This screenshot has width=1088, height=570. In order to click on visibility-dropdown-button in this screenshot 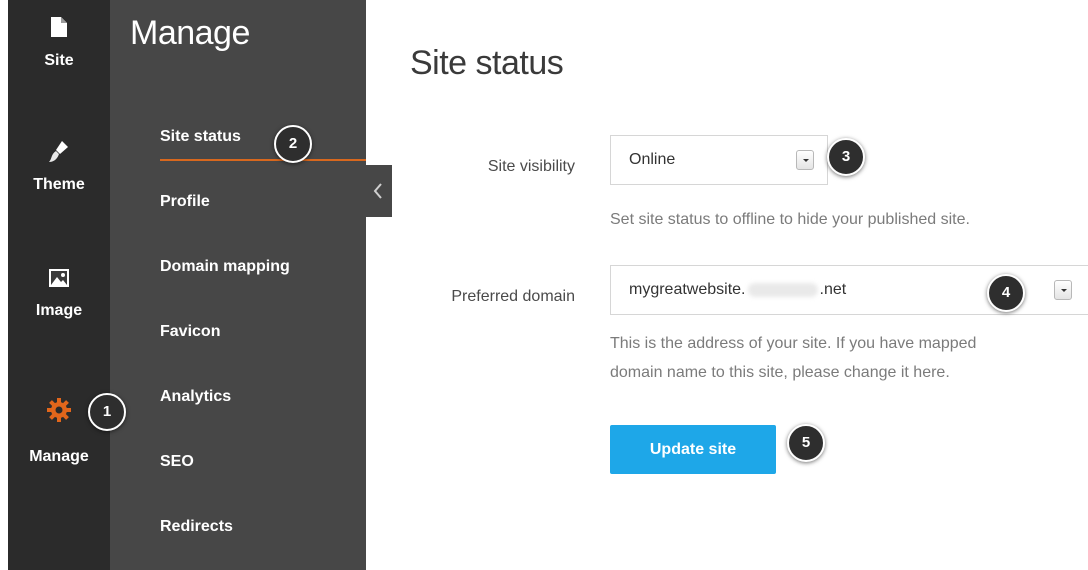, I will do `click(805, 160)`.